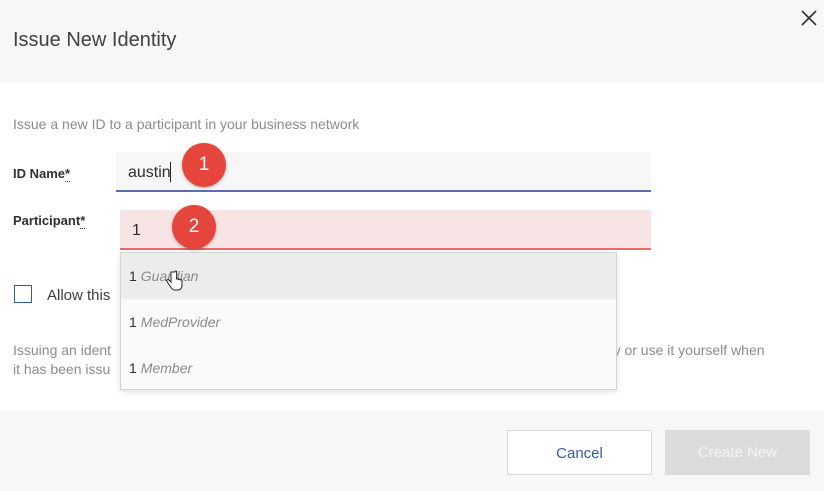 The height and width of the screenshot is (491, 824). I want to click on allow-checkbox-label: Allow this, so click(79, 295).